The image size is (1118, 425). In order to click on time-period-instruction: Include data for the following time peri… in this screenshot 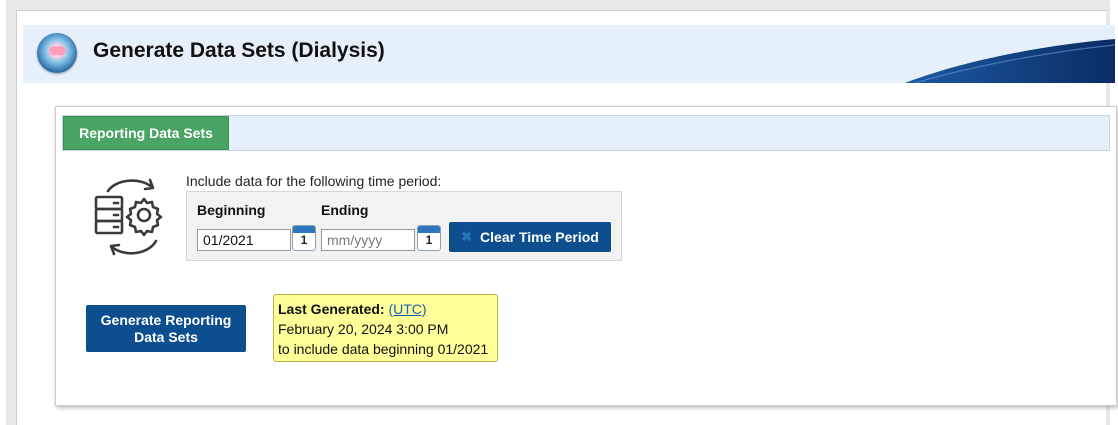, I will do `click(314, 181)`.